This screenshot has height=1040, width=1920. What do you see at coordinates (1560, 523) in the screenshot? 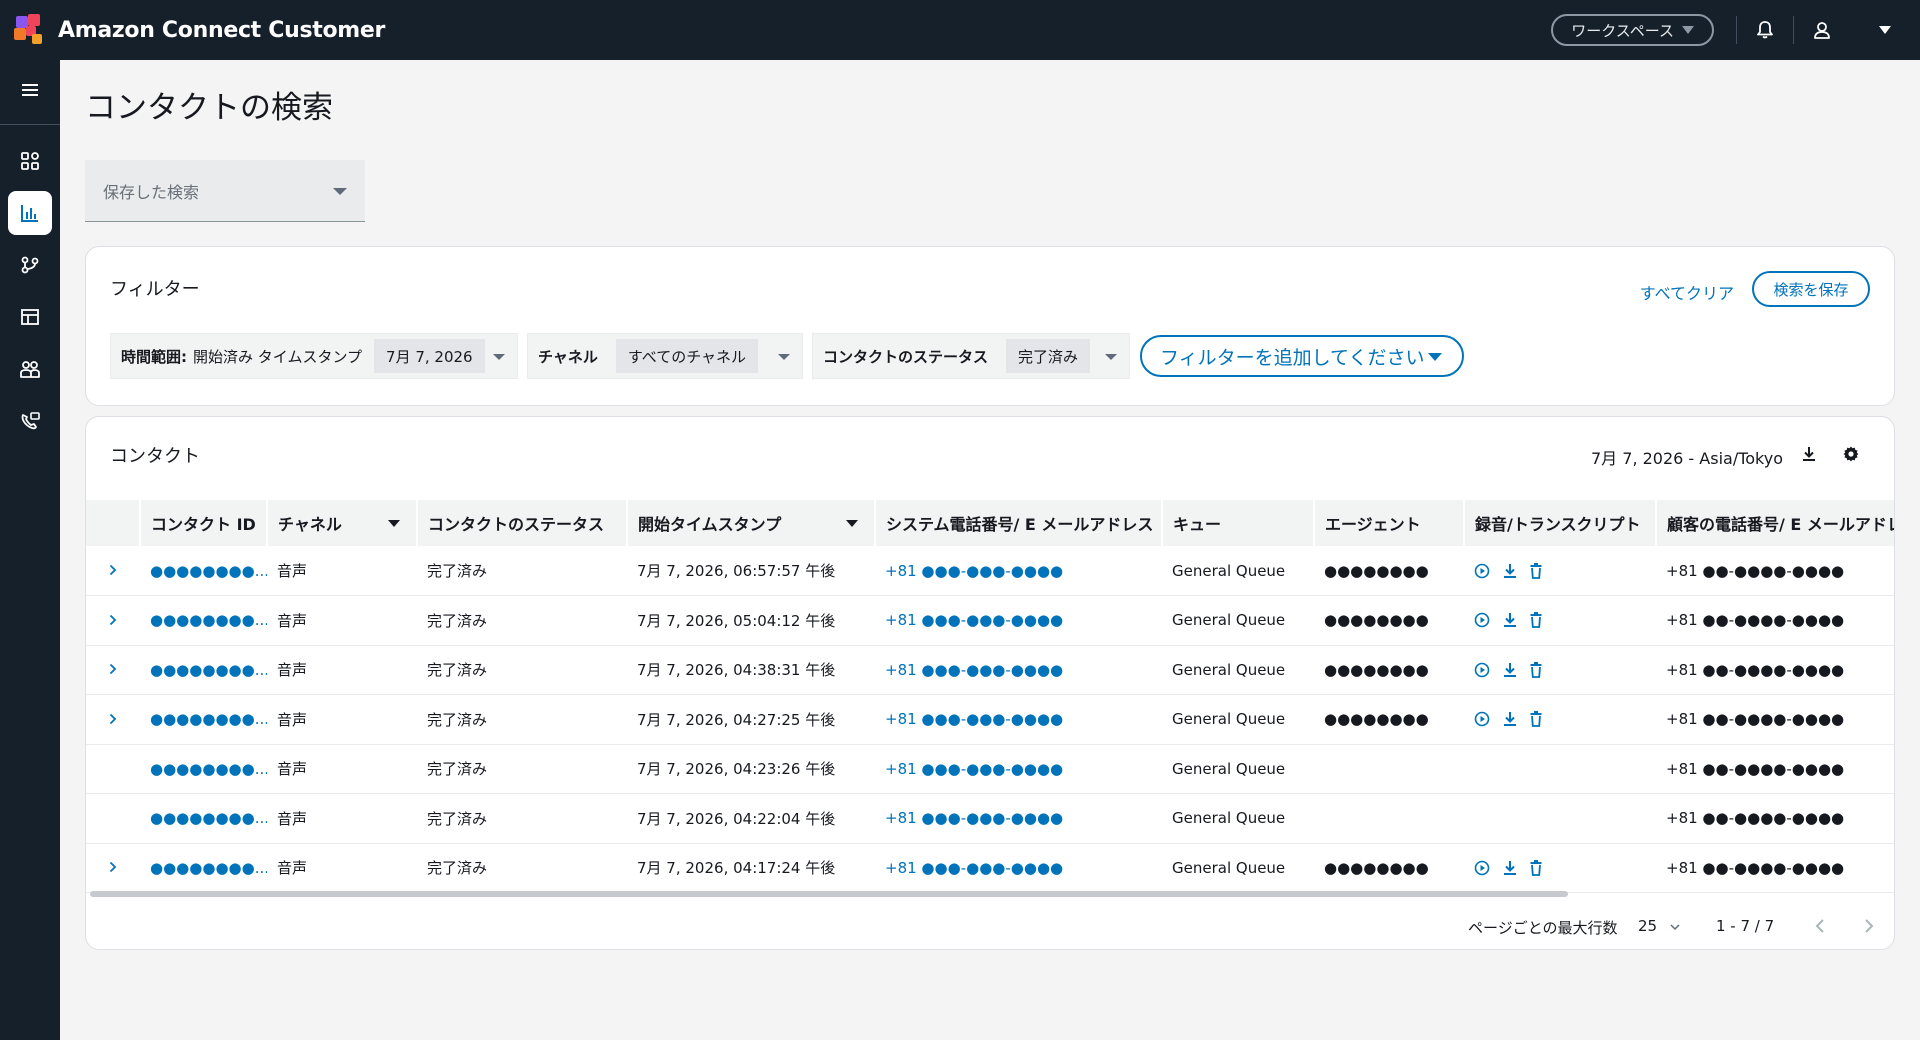
I see `column-header: 録音/トランスクリプト` at bounding box center [1560, 523].